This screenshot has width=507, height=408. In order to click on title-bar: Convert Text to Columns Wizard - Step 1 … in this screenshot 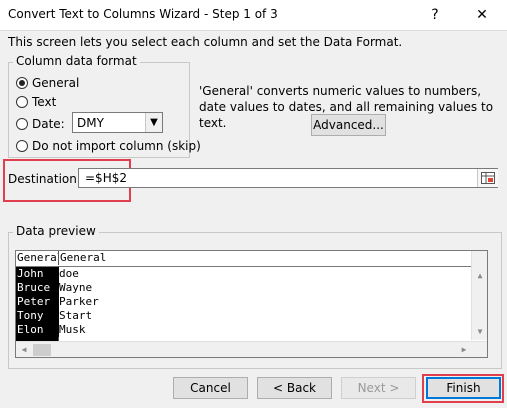, I will do `click(253, 15)`.